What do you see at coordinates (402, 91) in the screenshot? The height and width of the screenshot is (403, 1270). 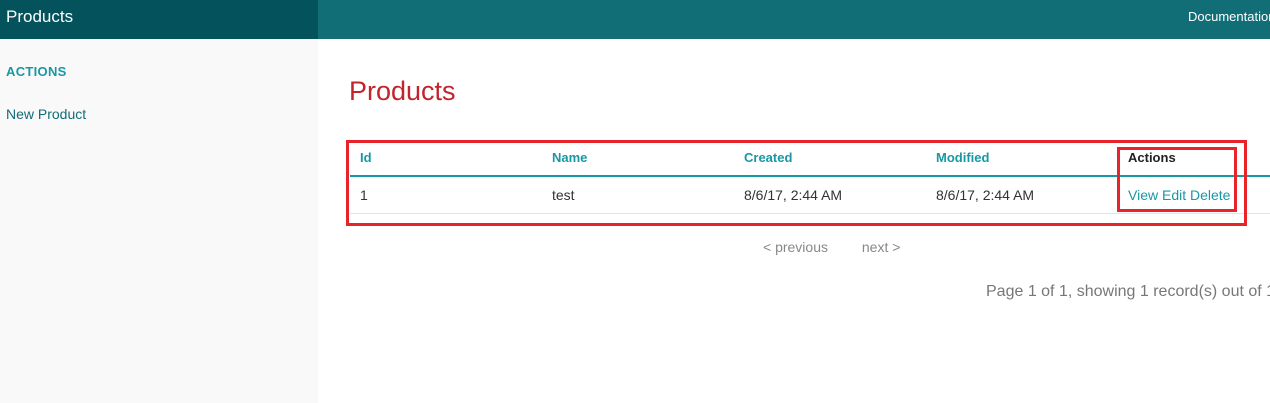 I see `page-title: Products` at bounding box center [402, 91].